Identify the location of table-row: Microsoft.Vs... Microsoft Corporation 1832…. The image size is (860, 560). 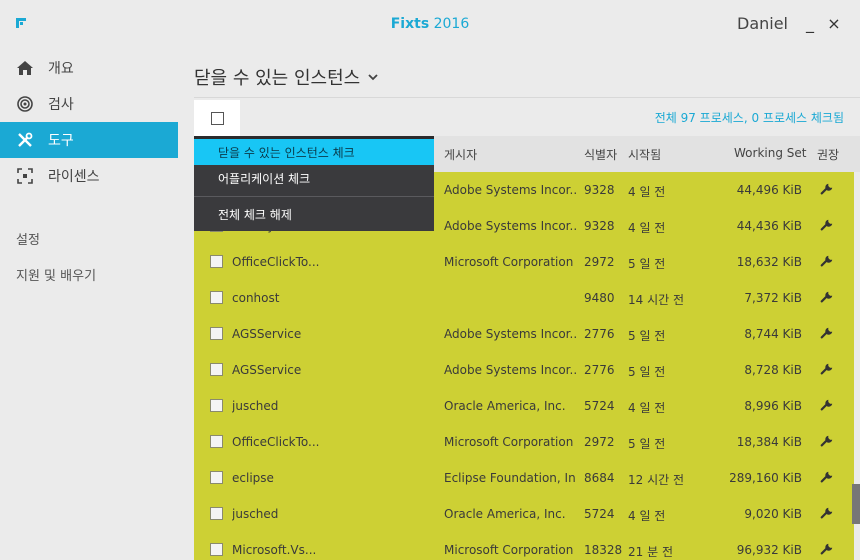
(524, 546).